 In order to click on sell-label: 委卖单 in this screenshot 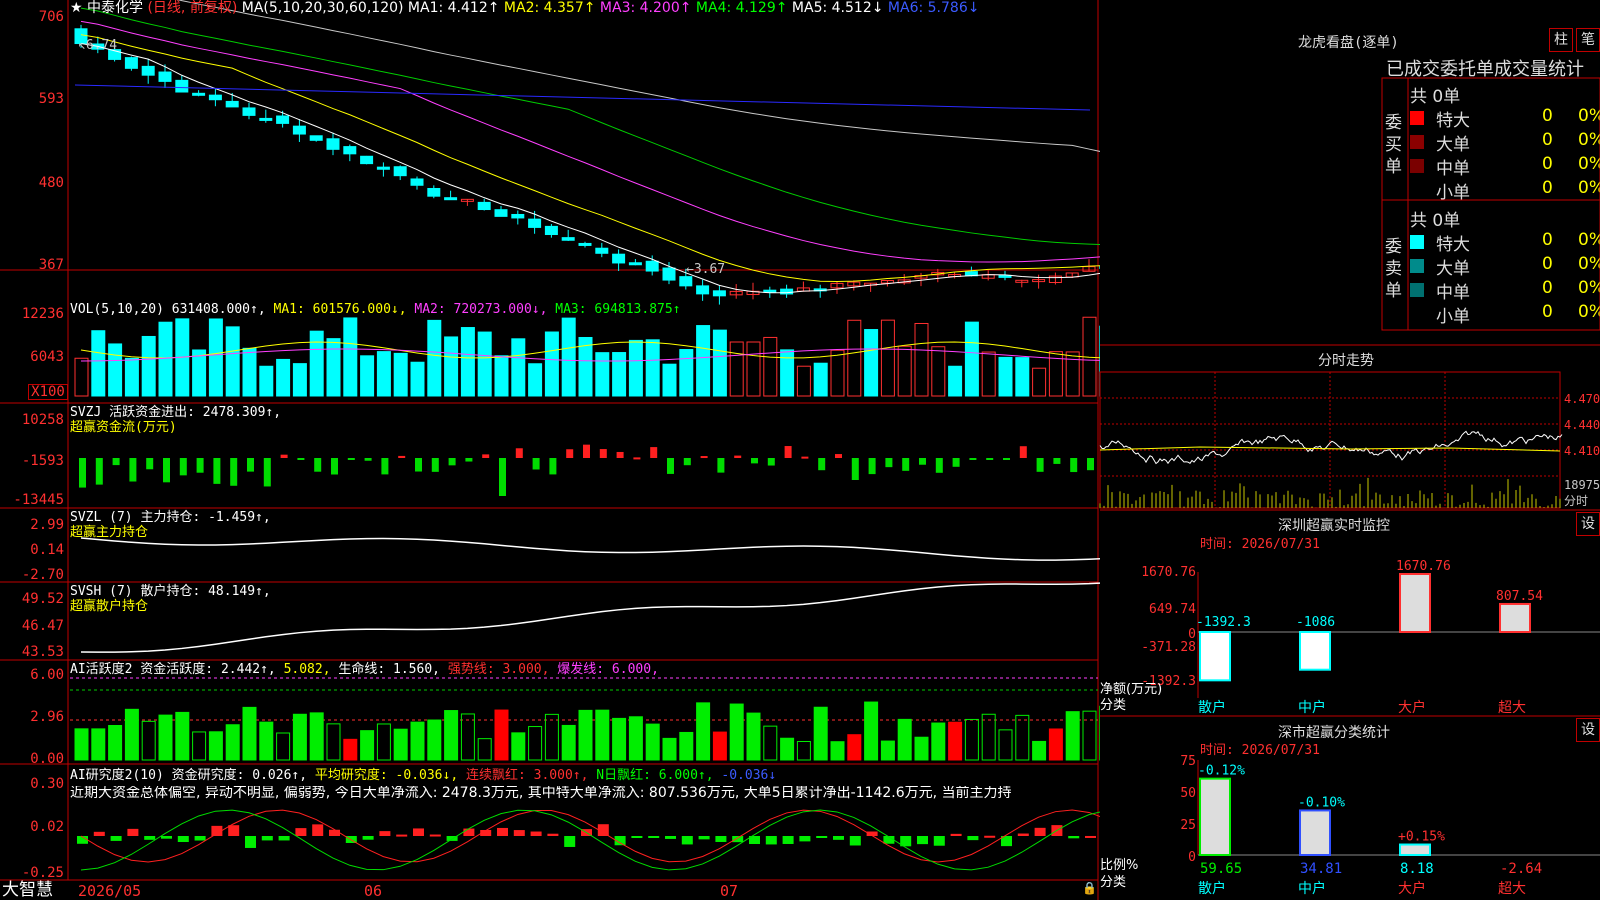, I will do `click(1393, 269)`.